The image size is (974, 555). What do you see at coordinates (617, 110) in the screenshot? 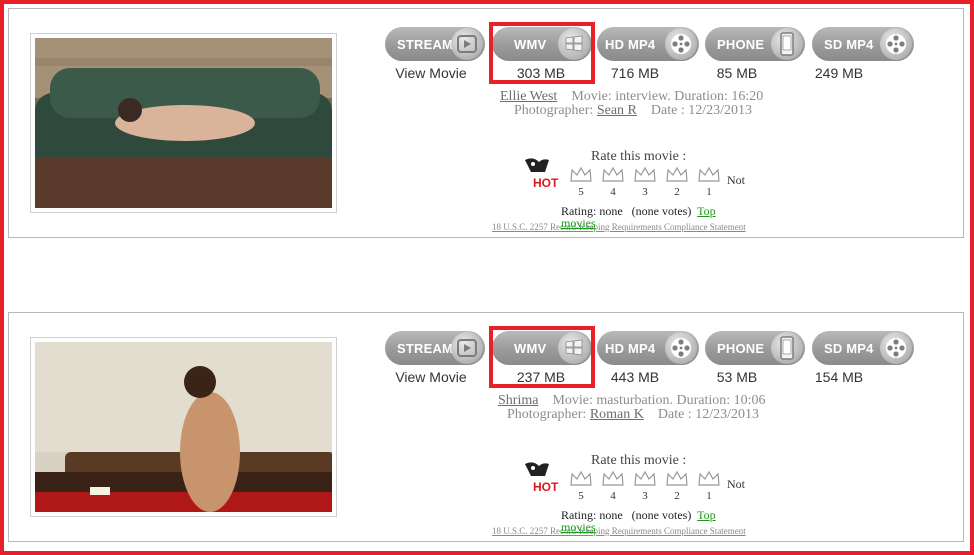
I see `photographer-link: Sean R` at bounding box center [617, 110].